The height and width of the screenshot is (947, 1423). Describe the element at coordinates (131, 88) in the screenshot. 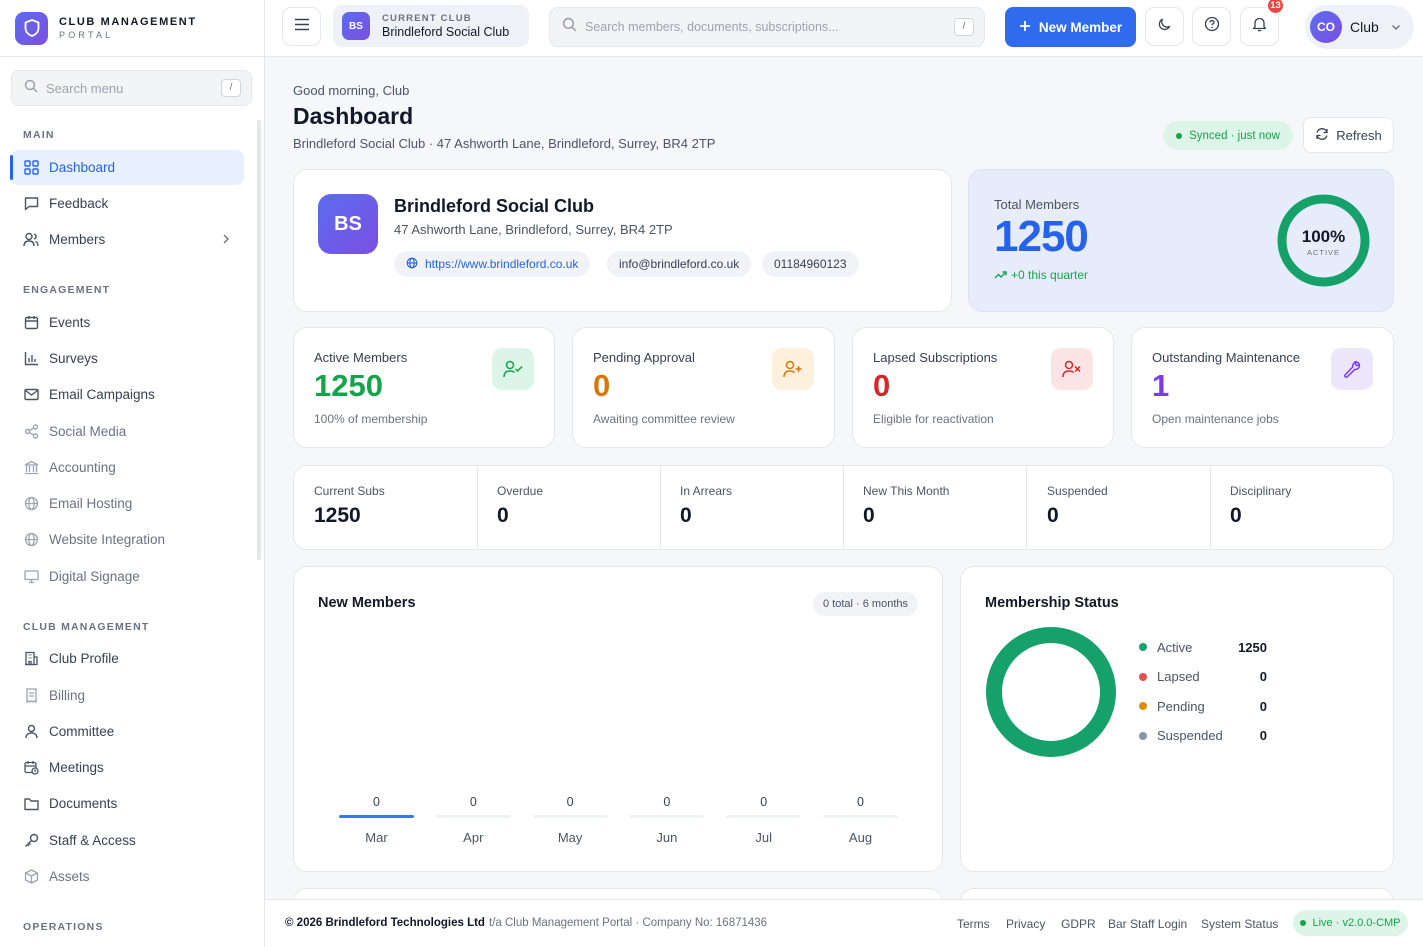

I see `sidebar-search-input: Search menu /` at that location.